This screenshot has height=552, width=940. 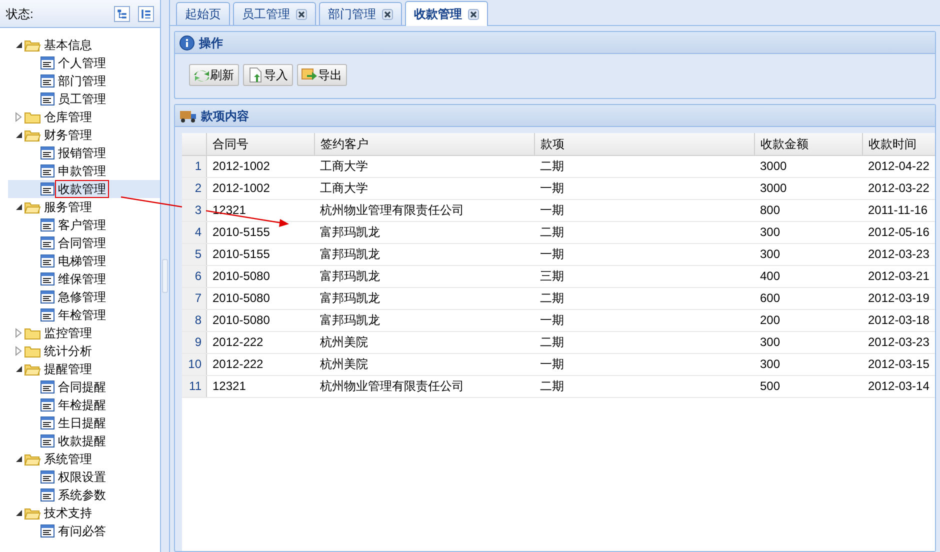 I want to click on table-cell: 杭州物业管理有限责任公司, so click(x=424, y=210).